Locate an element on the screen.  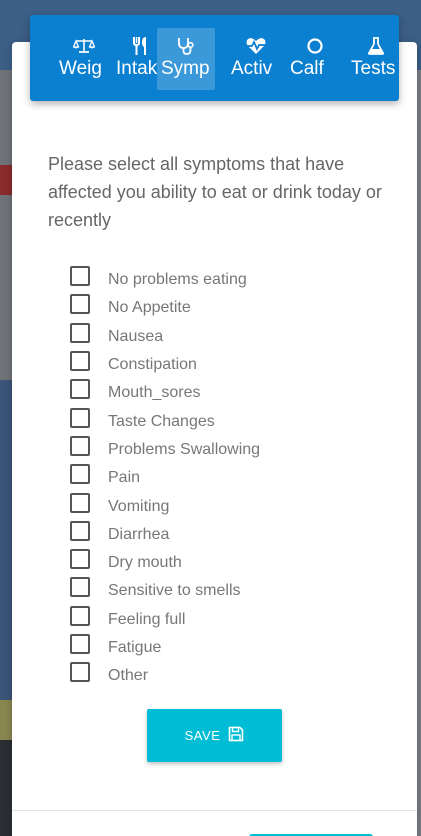
tab-weight-label: Weig is located at coordinates (80, 68).